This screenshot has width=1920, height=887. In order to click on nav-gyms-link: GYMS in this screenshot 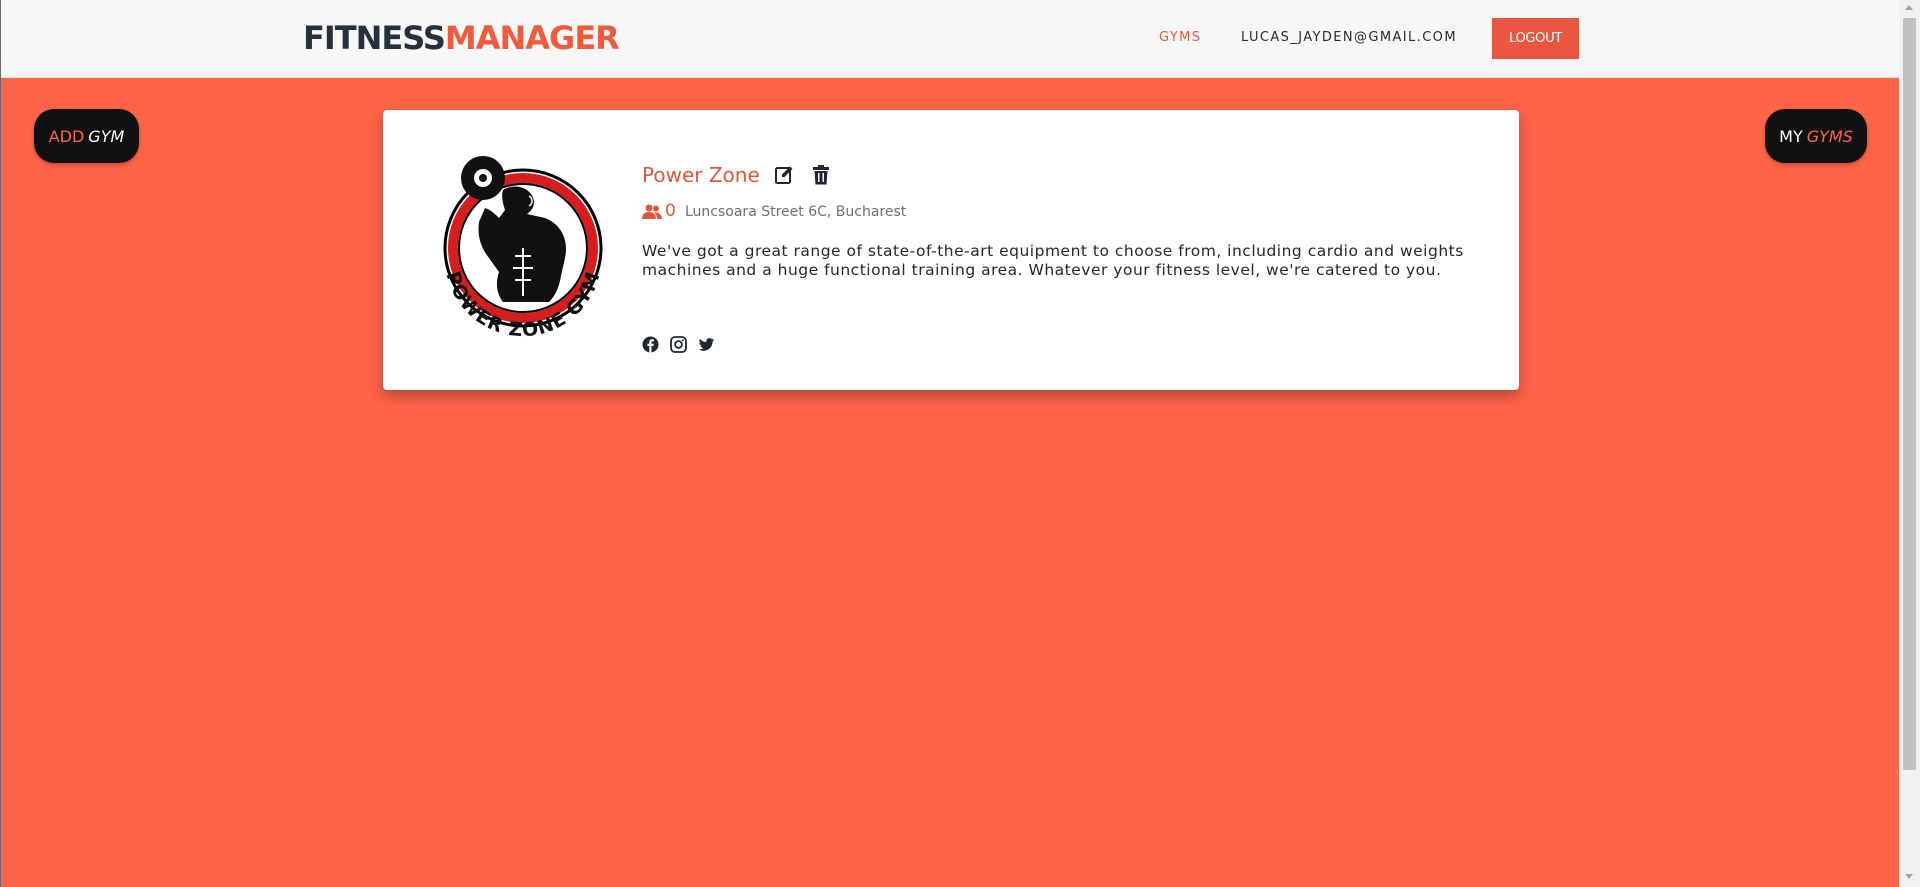, I will do `click(1180, 38)`.